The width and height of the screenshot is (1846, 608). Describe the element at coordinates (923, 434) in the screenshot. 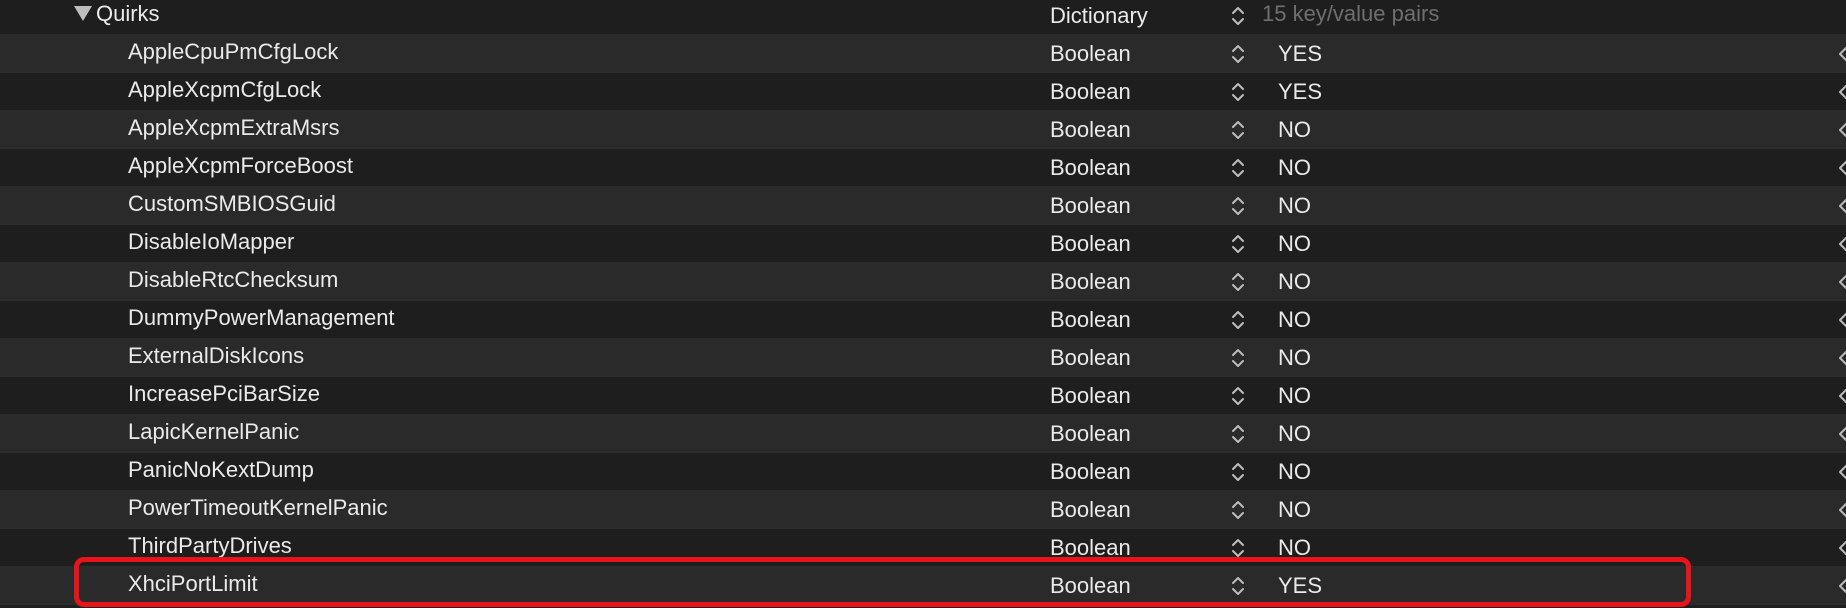

I see `table-row: LapicKernelPanic Boolean NO` at that location.